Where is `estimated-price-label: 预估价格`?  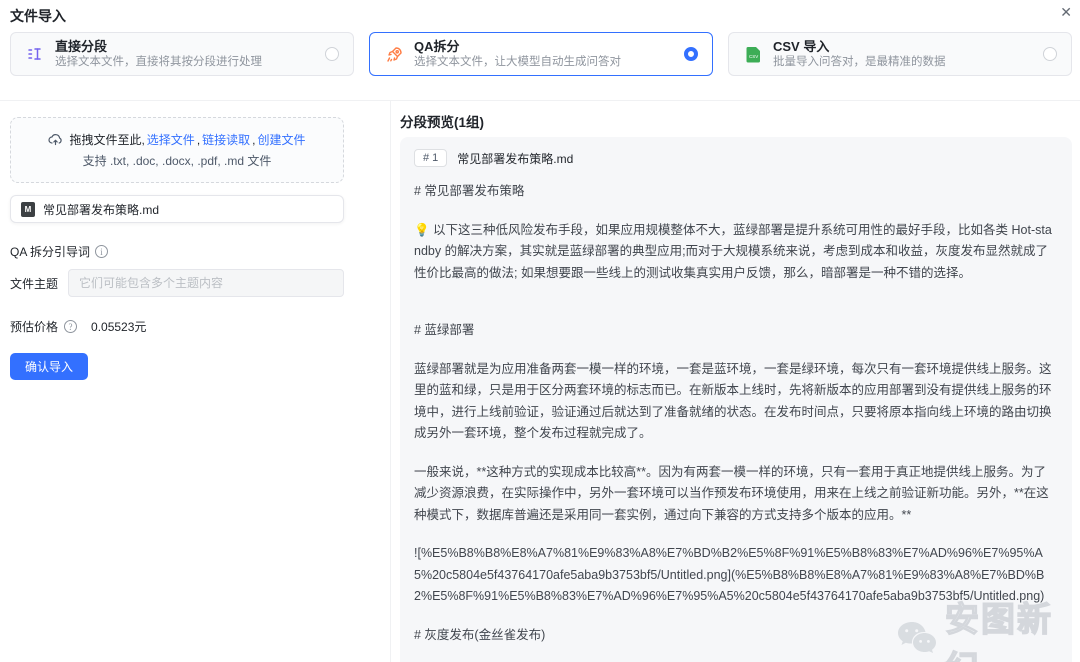
estimated-price-label: 预估价格 is located at coordinates (34, 327).